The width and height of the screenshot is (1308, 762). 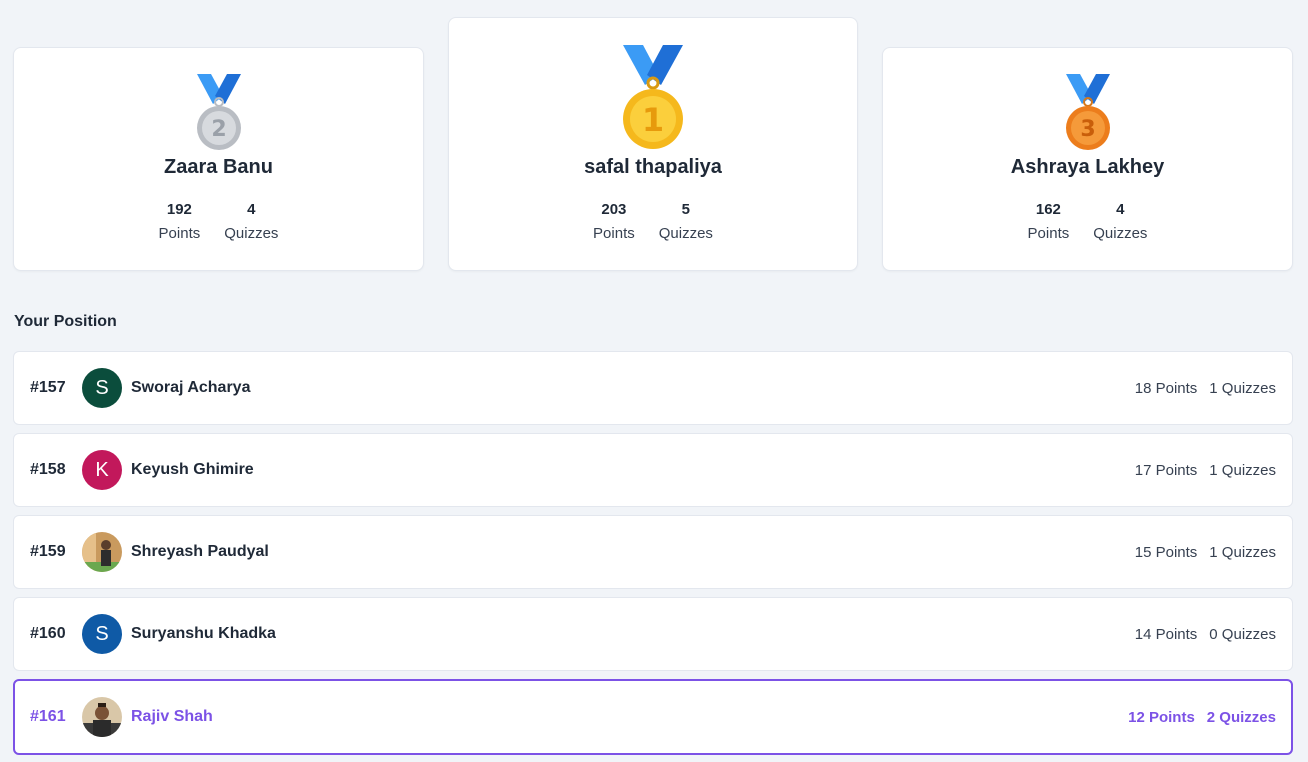 What do you see at coordinates (686, 222) in the screenshot?
I see `quizzes-stat: 5 Quizzes` at bounding box center [686, 222].